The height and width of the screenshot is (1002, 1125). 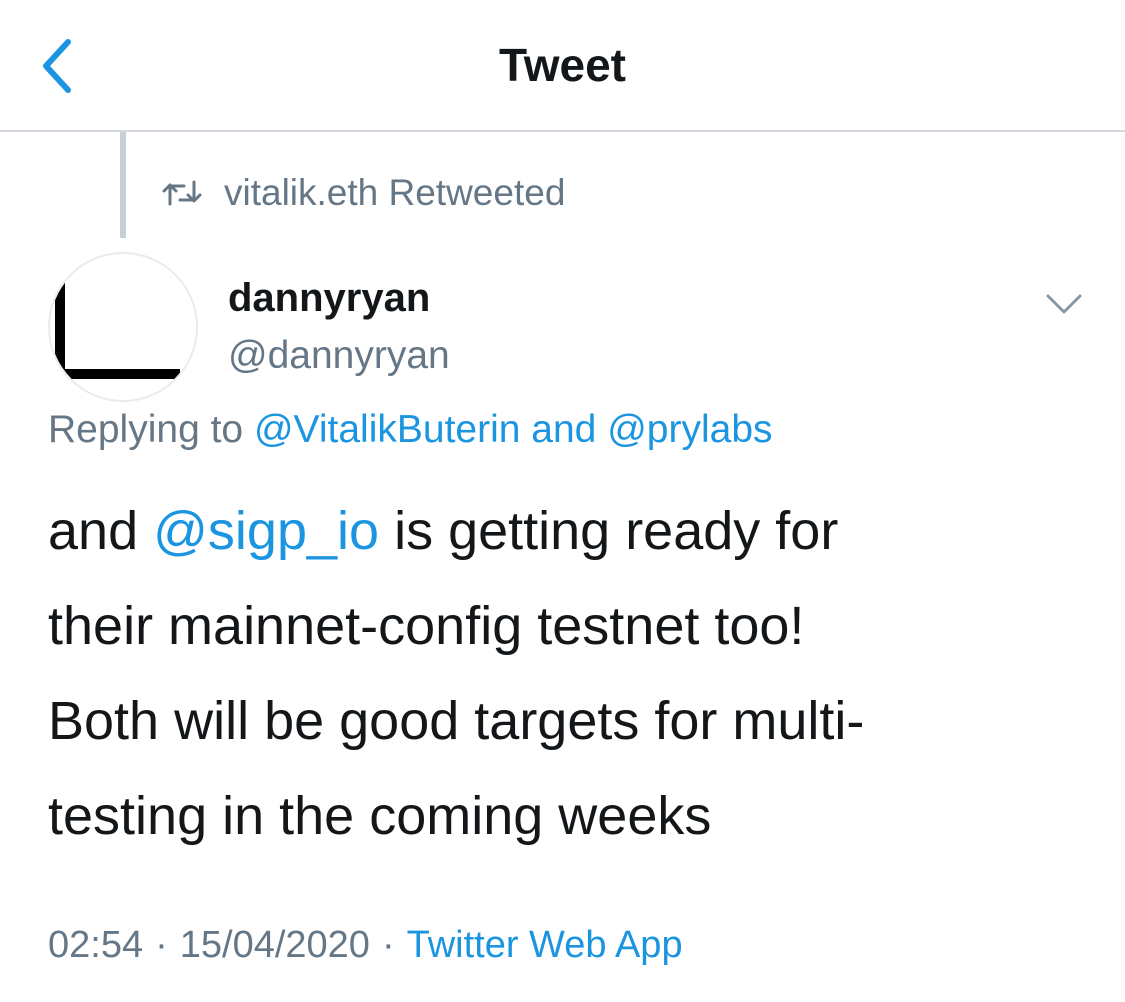 What do you see at coordinates (545, 945) in the screenshot?
I see `tweet-source-link: Twitter Web App` at bounding box center [545, 945].